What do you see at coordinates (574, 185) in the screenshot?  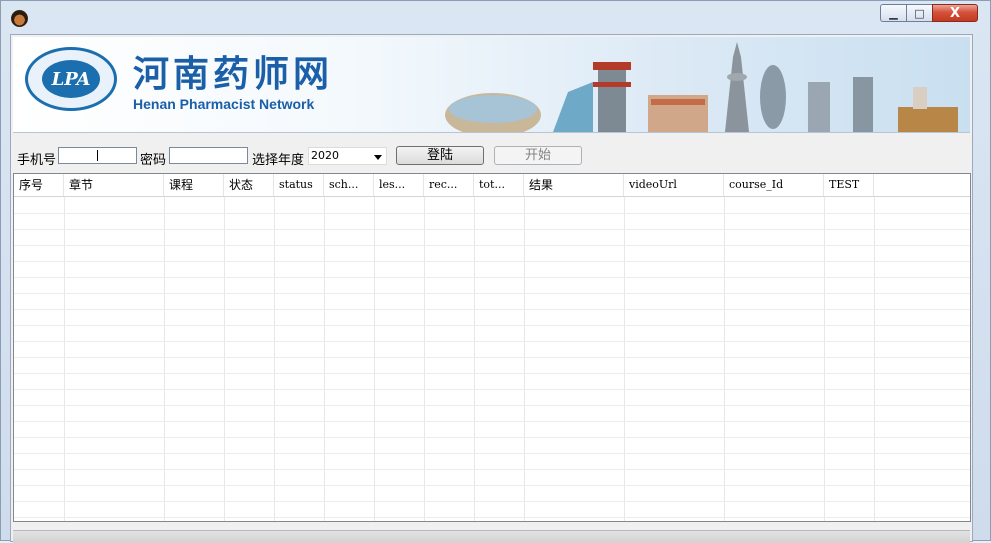 I see `column-header-result: 结果` at bounding box center [574, 185].